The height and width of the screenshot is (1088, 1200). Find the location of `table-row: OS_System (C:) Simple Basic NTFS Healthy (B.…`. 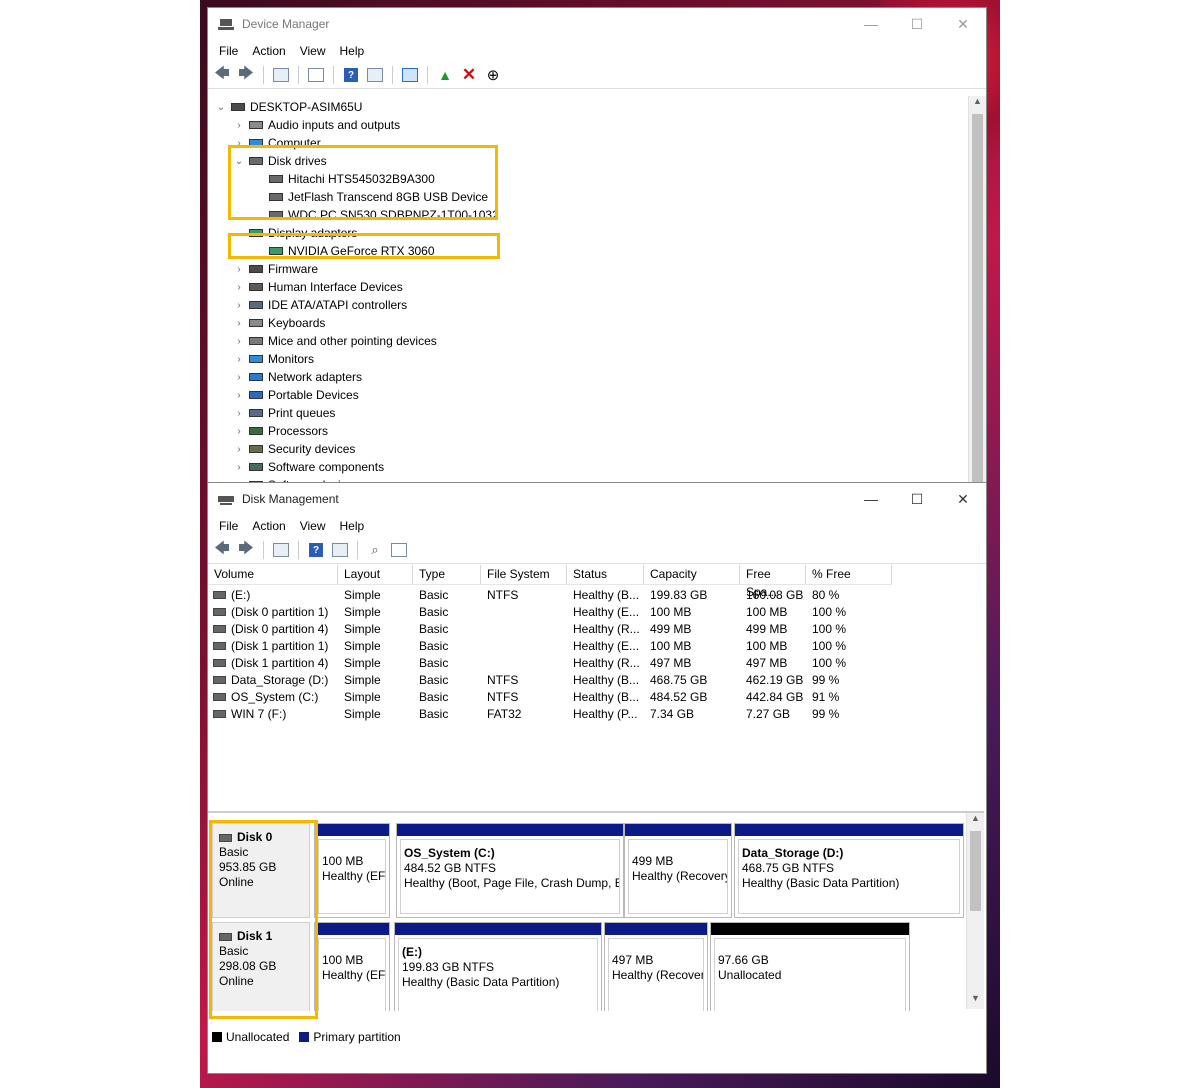

table-row: OS_System (C:) Simple Basic NTFS Healthy (B.… is located at coordinates (550, 696).